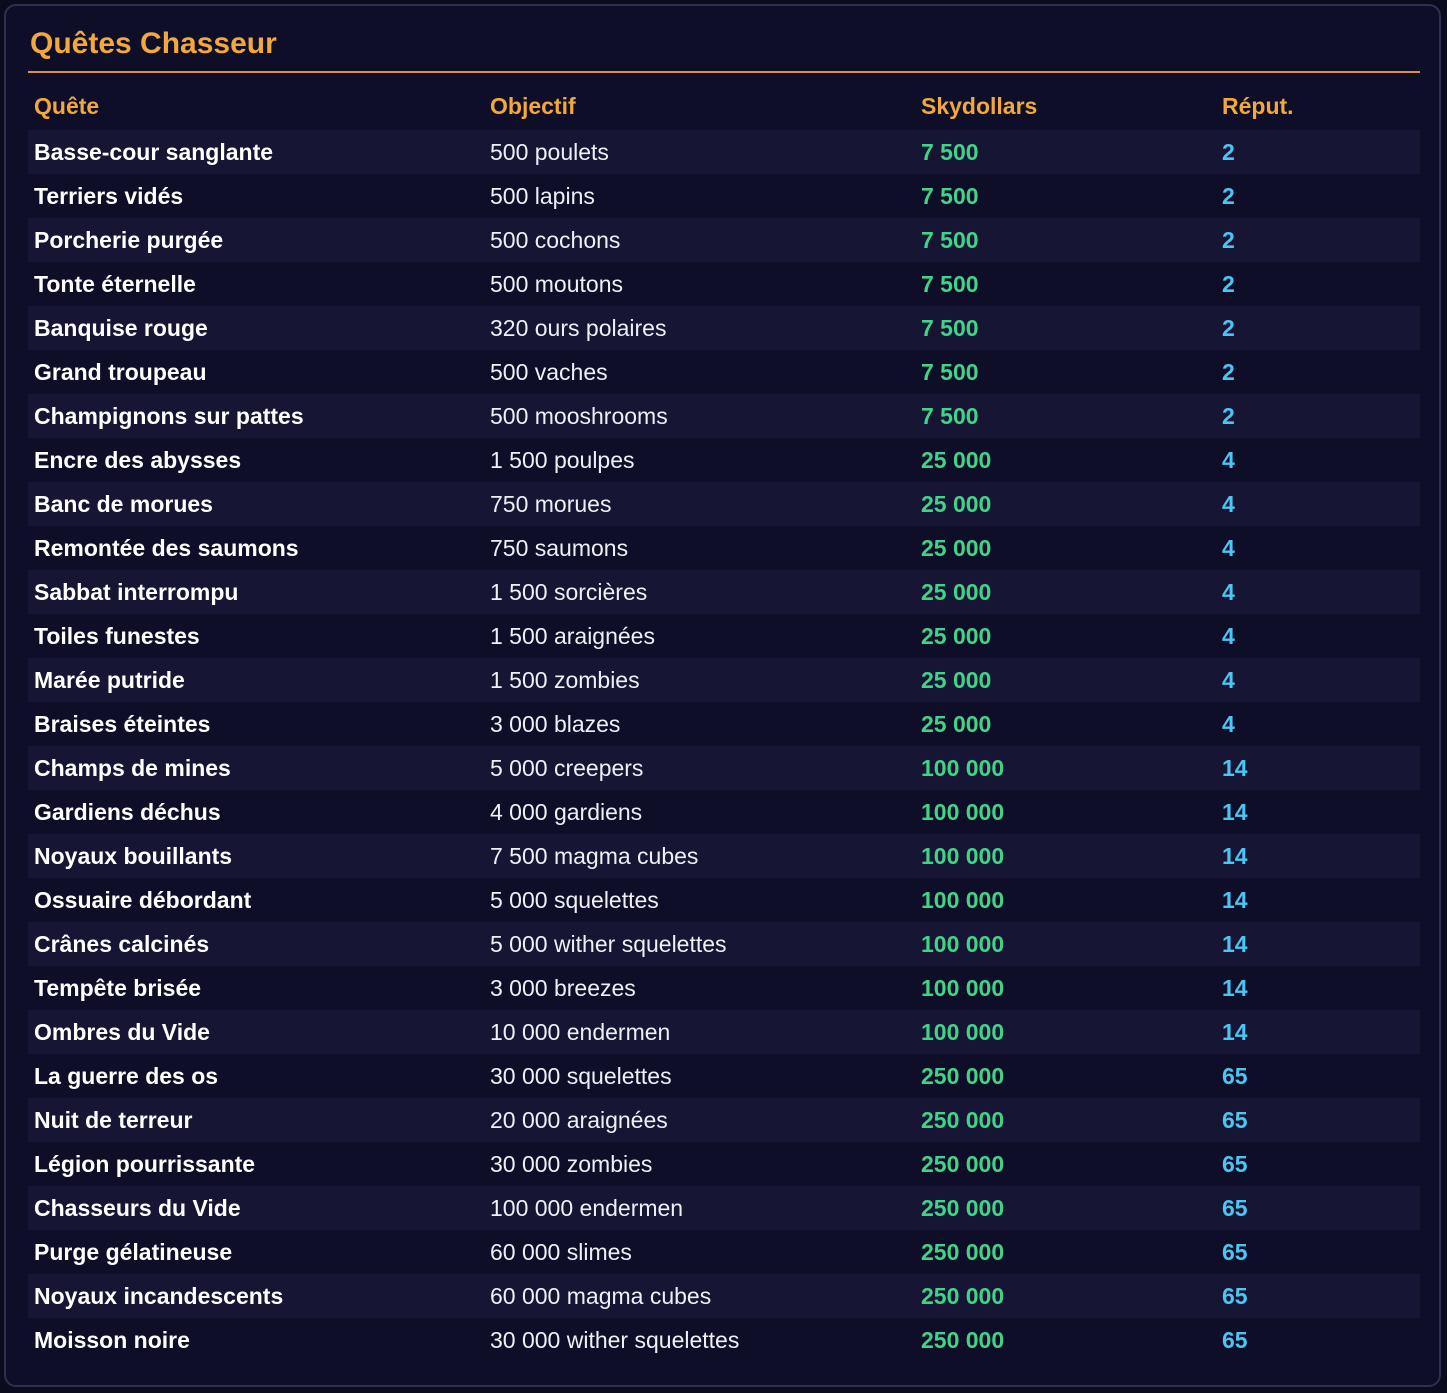 This screenshot has height=1393, width=1447. What do you see at coordinates (724, 988) in the screenshot?
I see `table-row: Tempête brisée 3 000 breezes 100 000 14` at bounding box center [724, 988].